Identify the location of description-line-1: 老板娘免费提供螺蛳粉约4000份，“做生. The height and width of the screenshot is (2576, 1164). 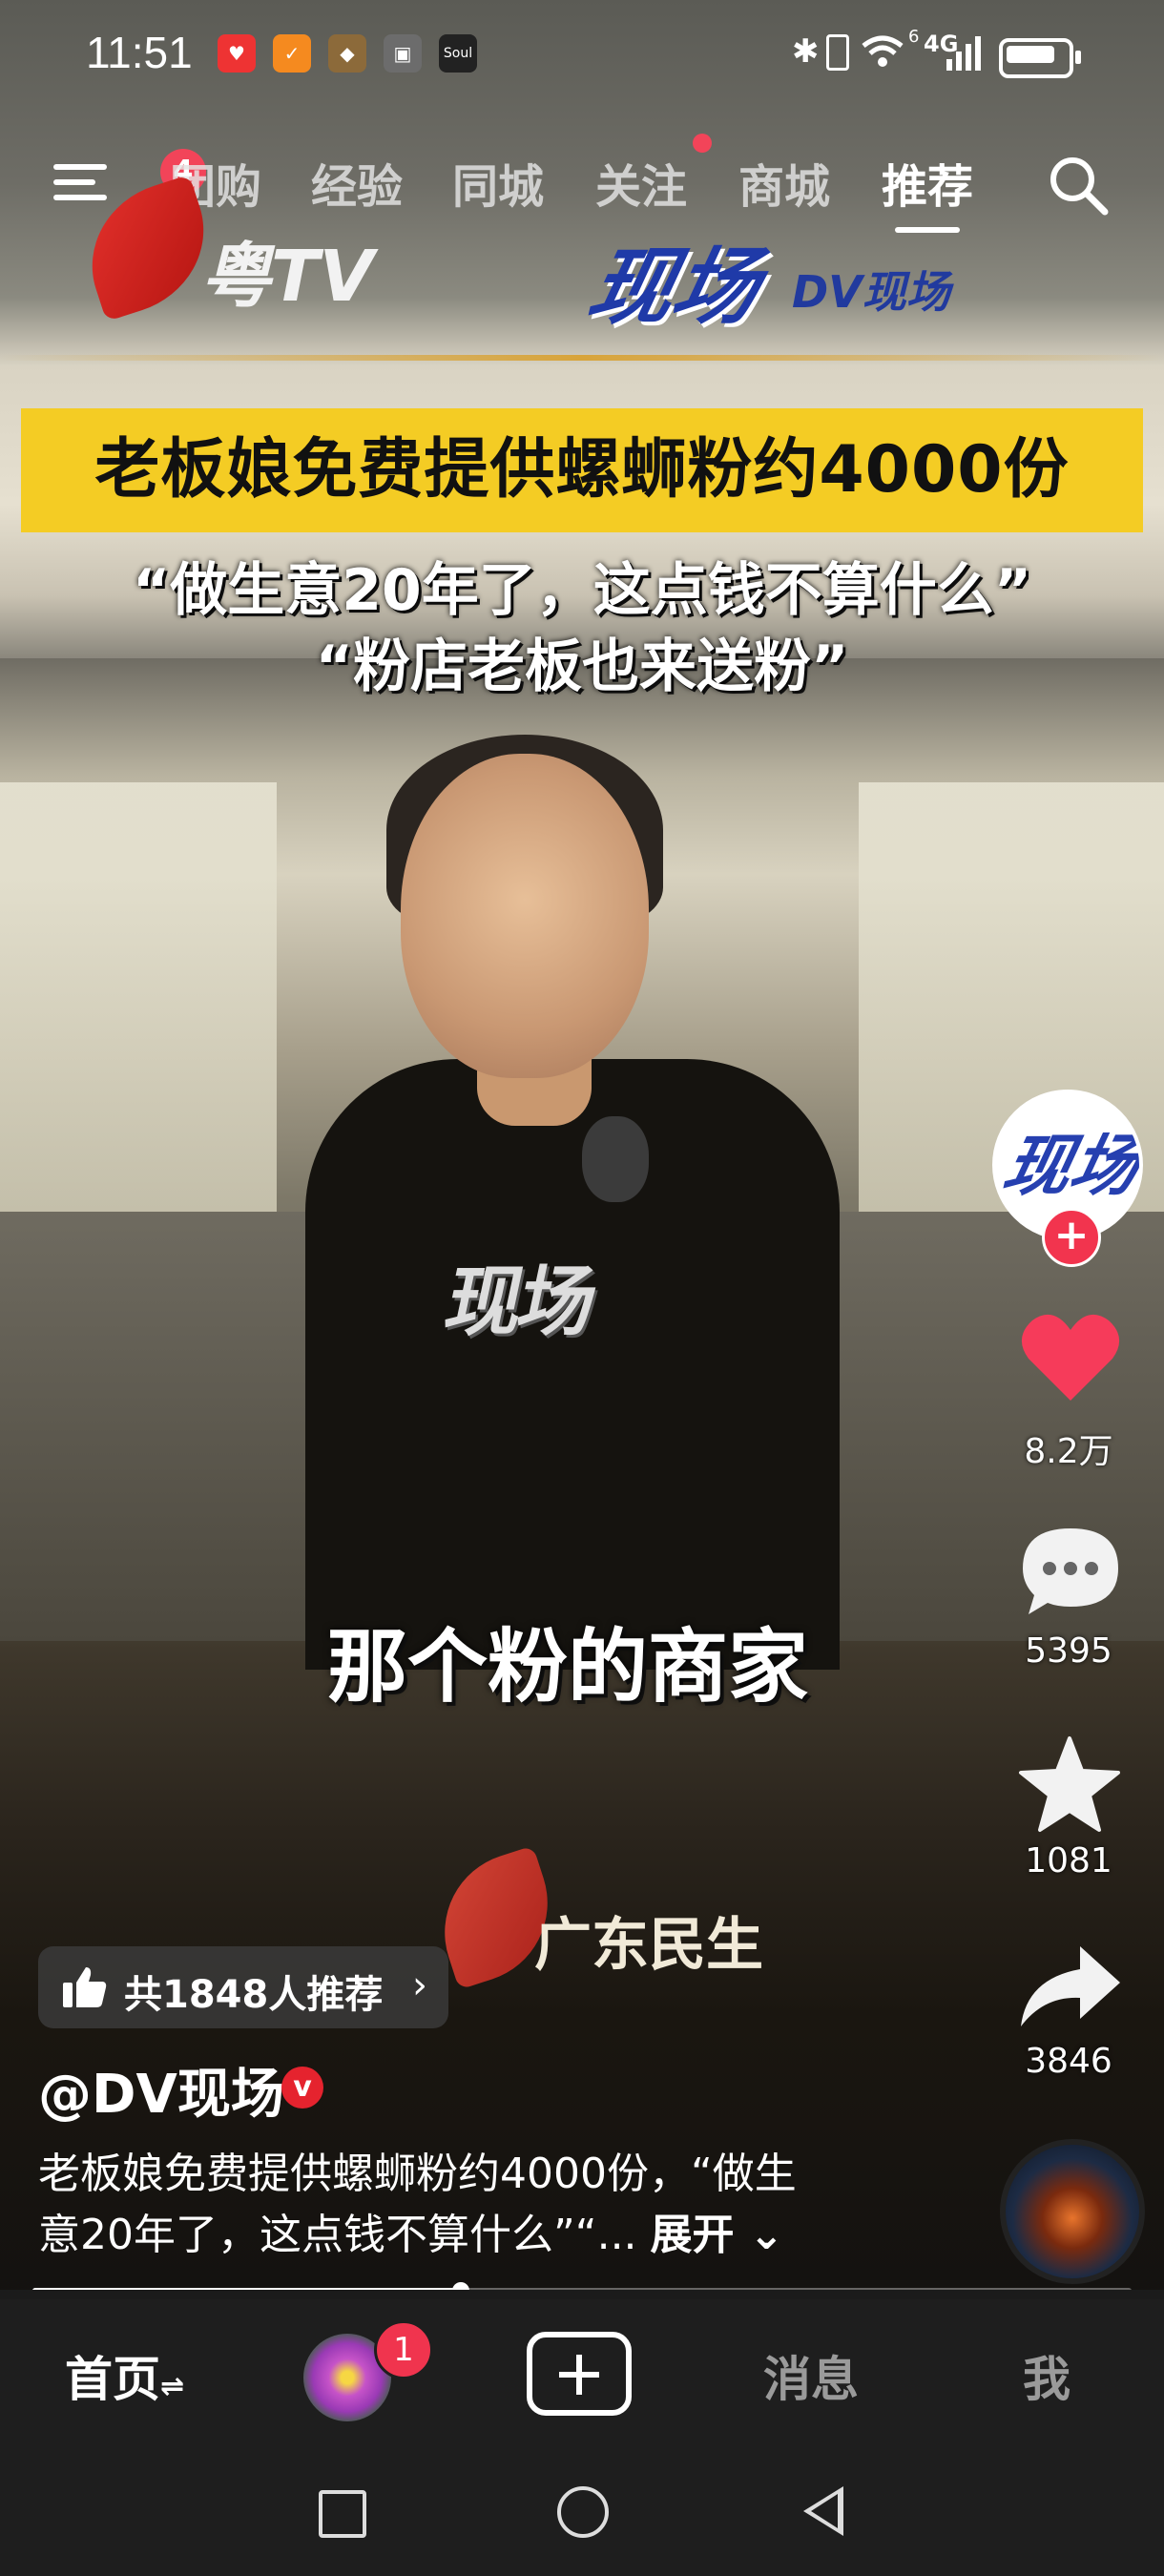
(417, 2174).